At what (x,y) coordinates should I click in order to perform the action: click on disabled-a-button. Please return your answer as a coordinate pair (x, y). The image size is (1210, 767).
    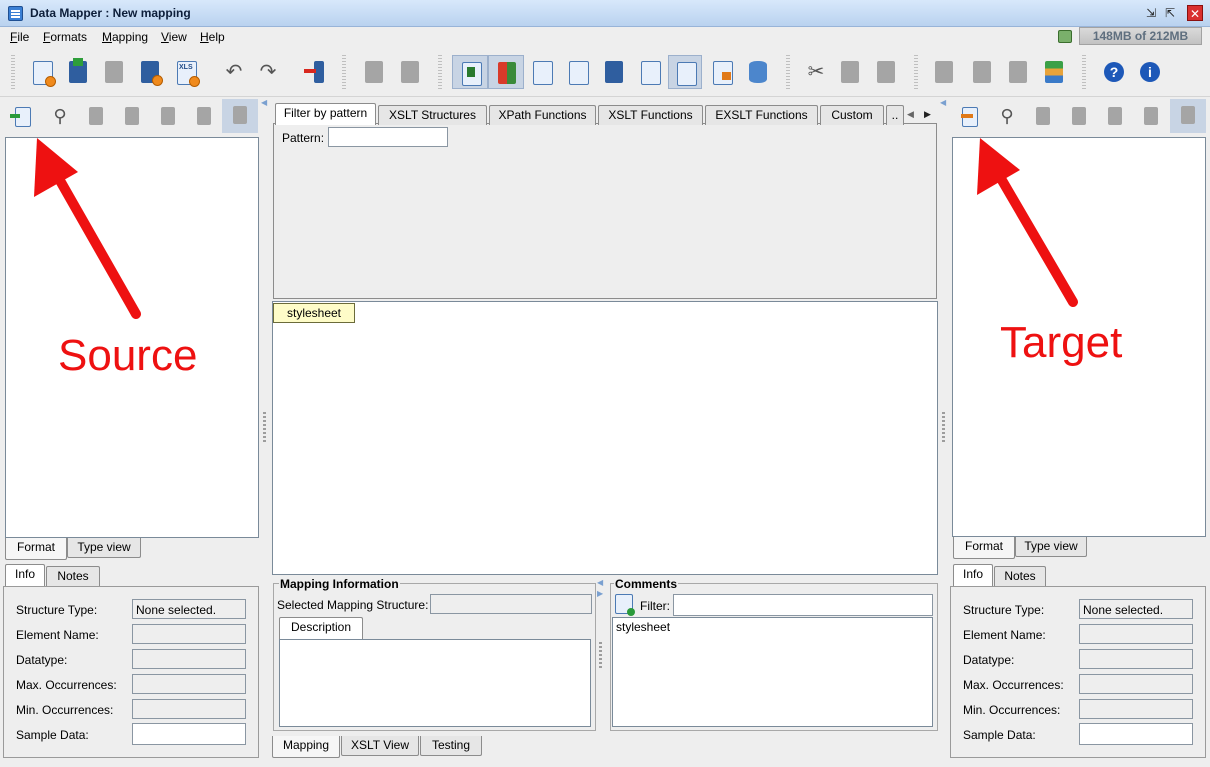
    Looking at the image, I should click on (374, 72).